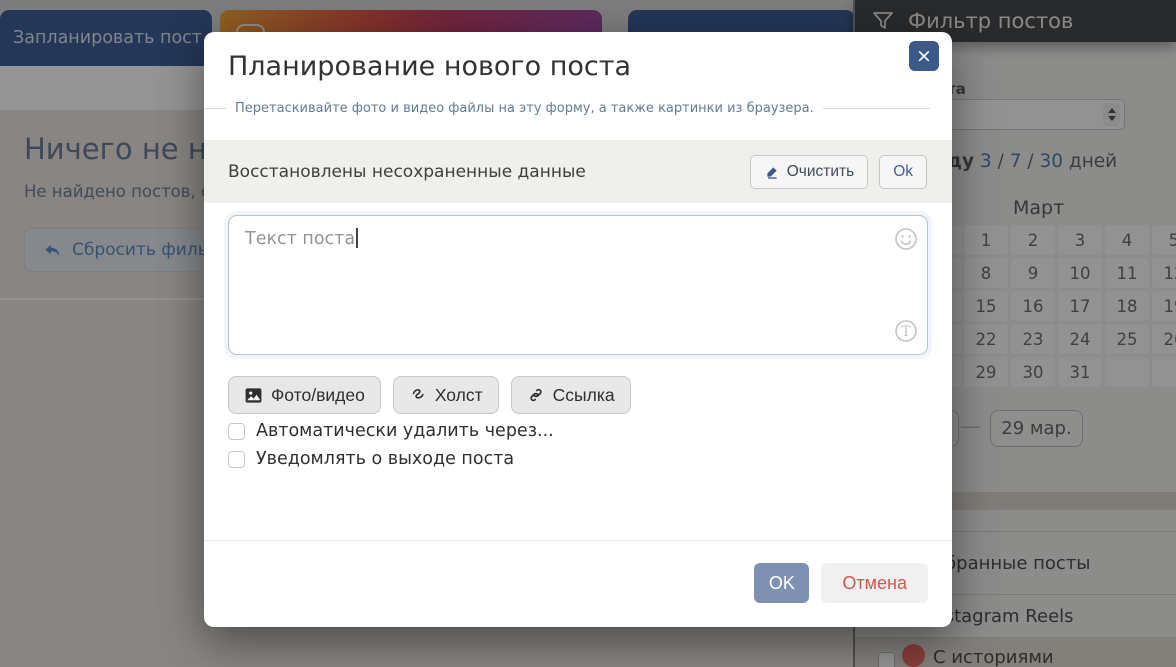 The width and height of the screenshot is (1176, 667). Describe the element at coordinates (578, 540) in the screenshot. I see `footer-divider` at that location.